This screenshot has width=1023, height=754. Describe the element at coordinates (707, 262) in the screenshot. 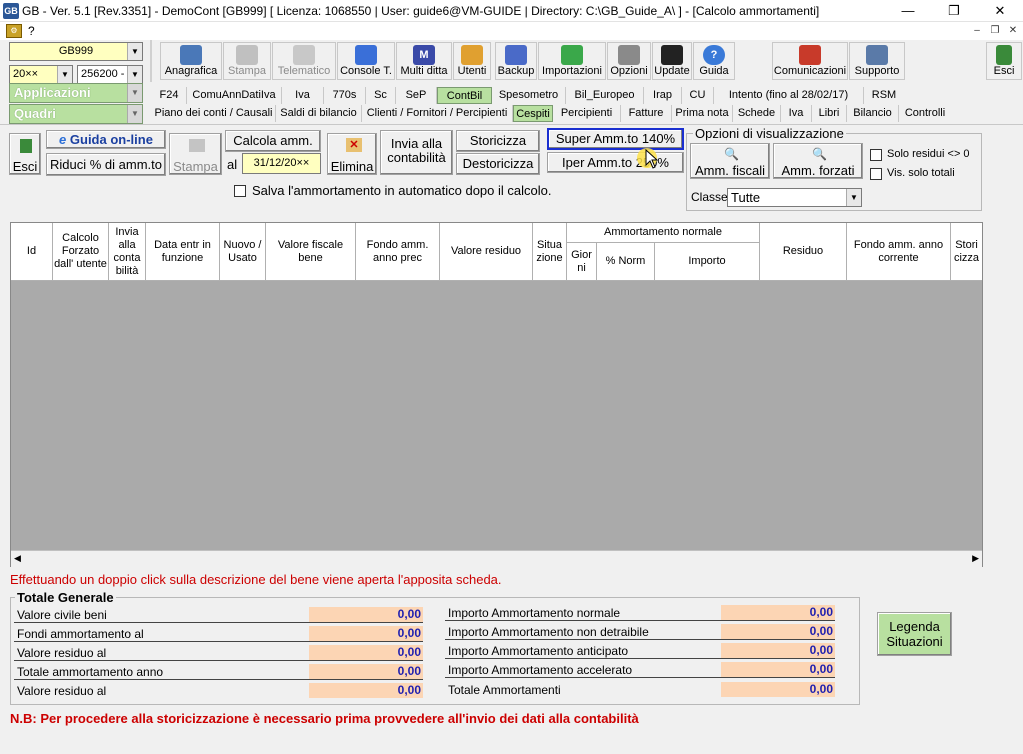

I see `col-importo: Importo` at that location.